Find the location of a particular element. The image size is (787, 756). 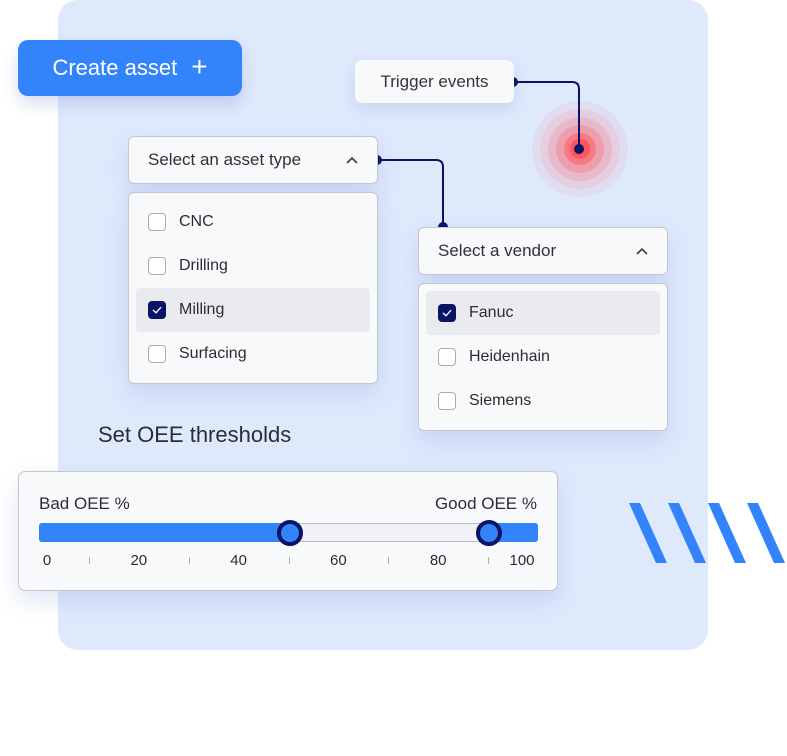

bad-oee-thumb is located at coordinates (289, 532).